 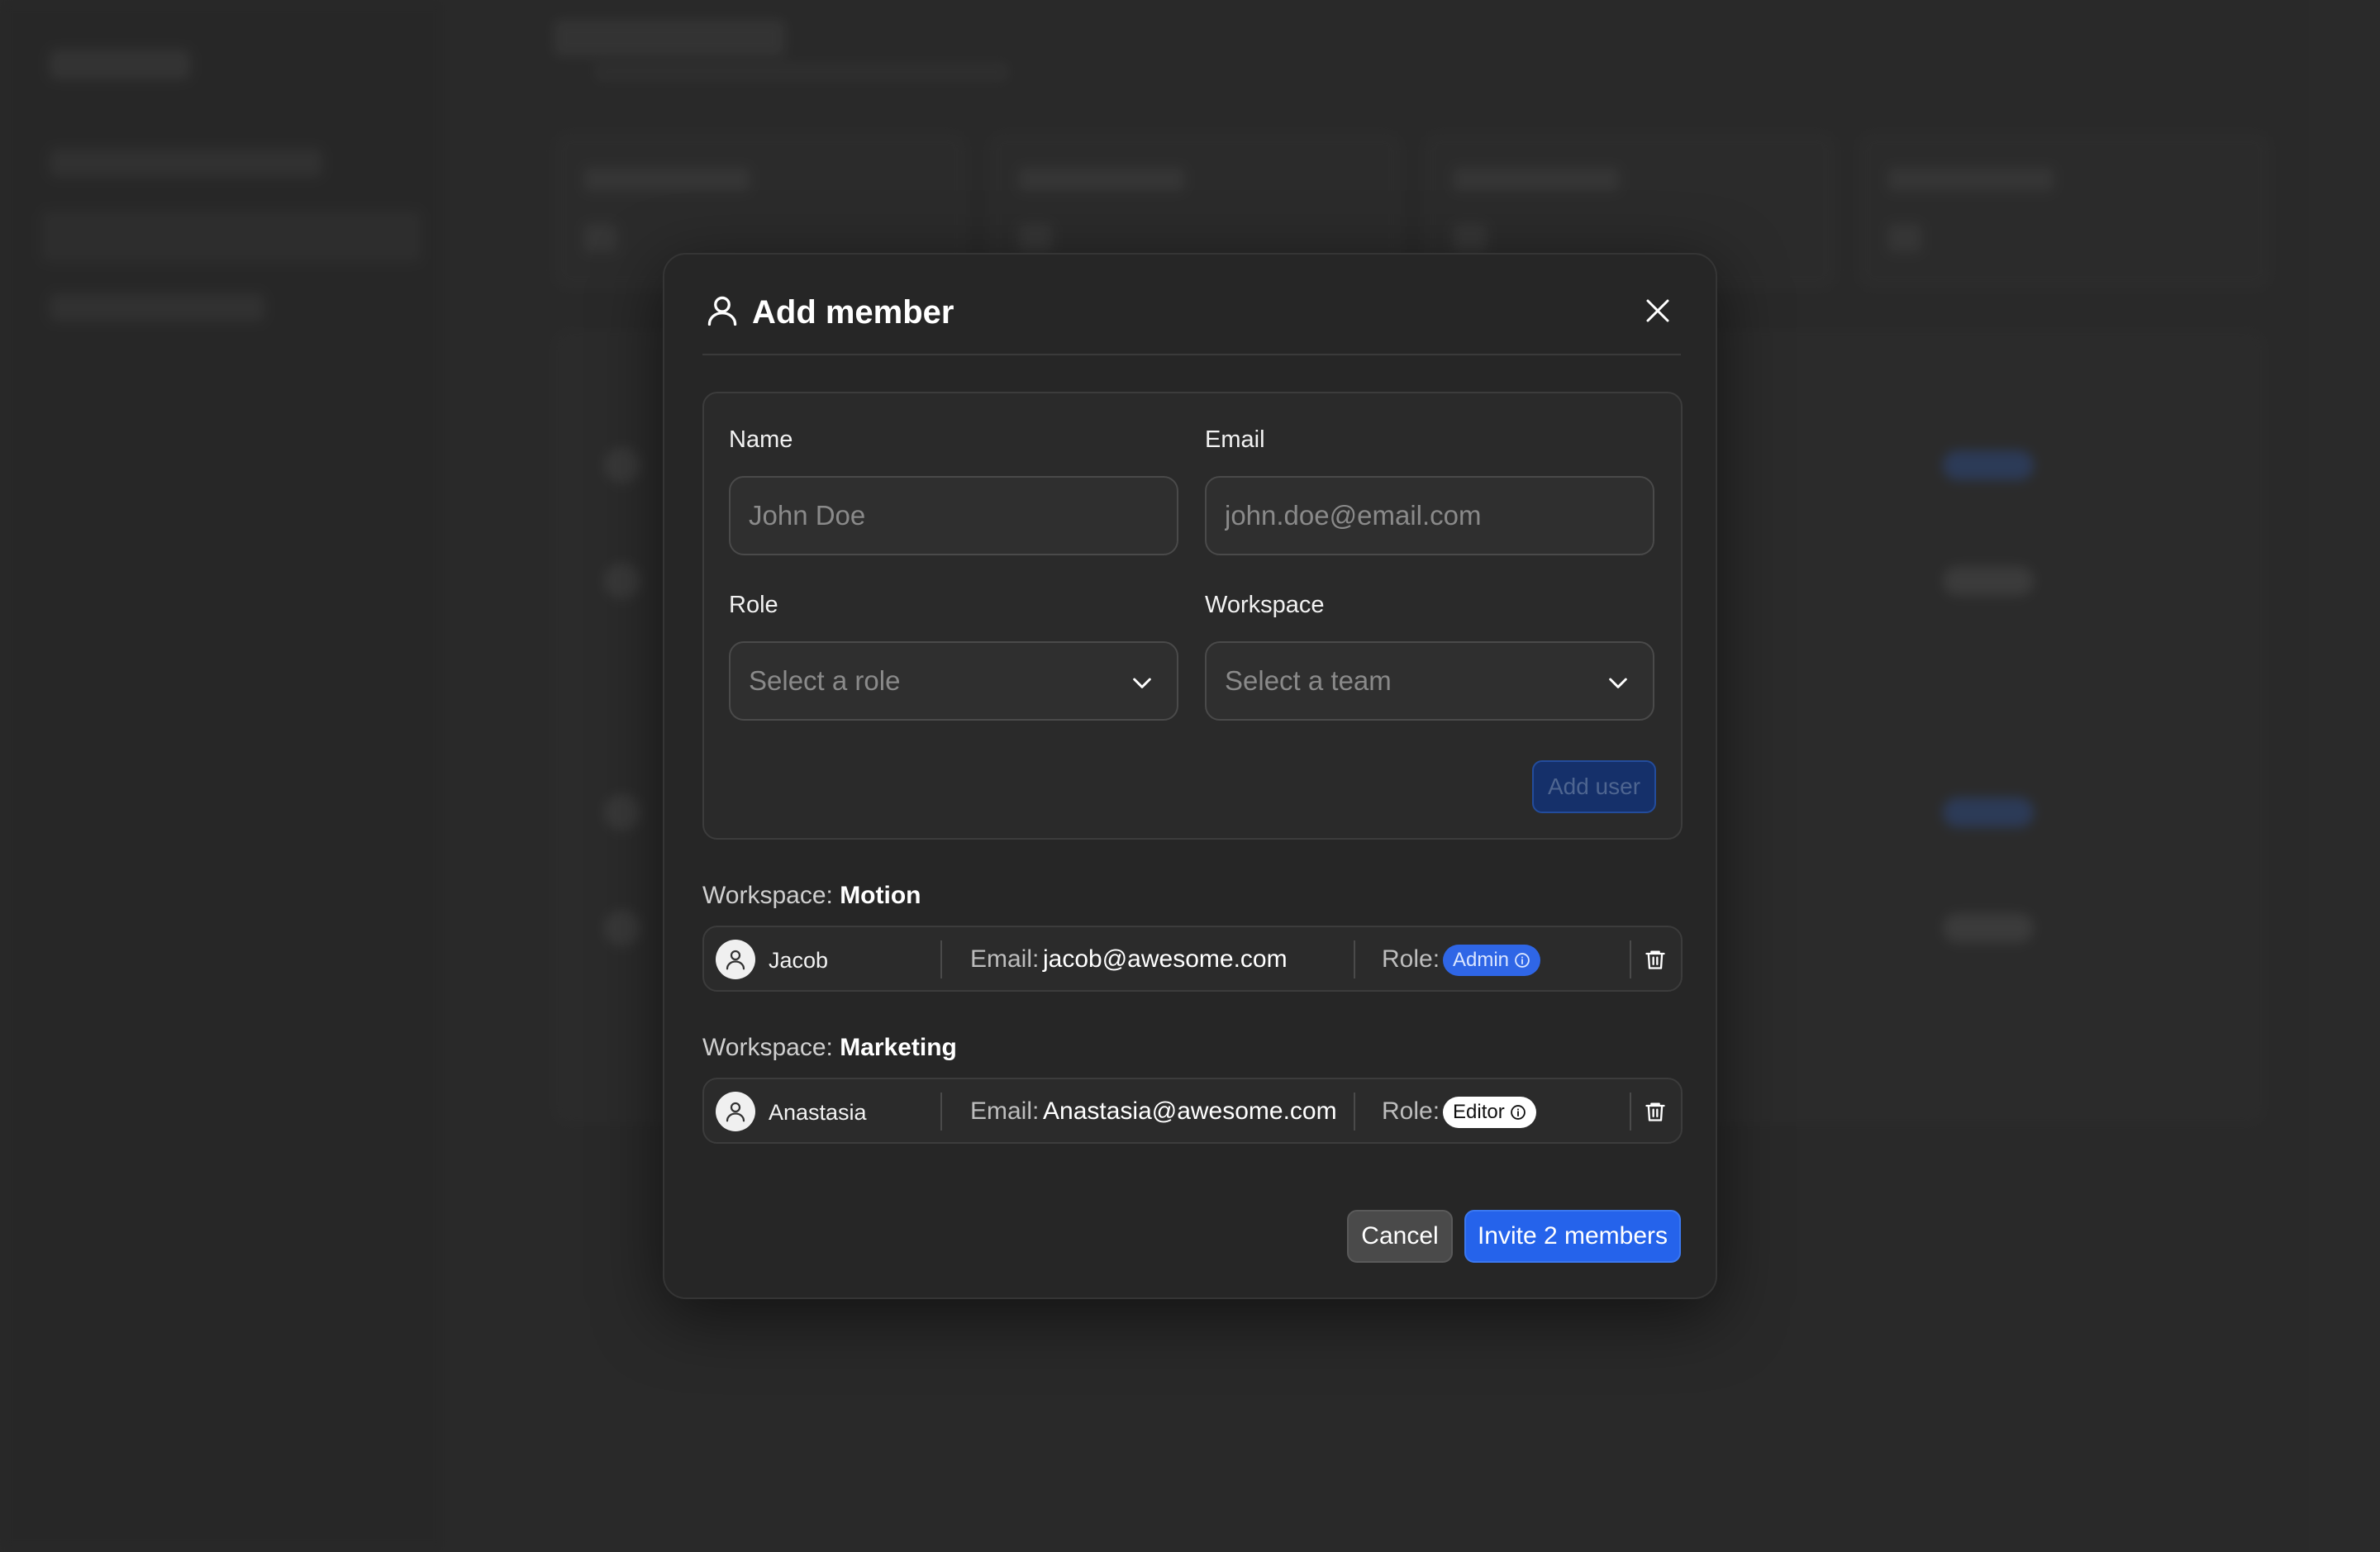 What do you see at coordinates (1235, 439) in the screenshot?
I see `email-label: Email` at bounding box center [1235, 439].